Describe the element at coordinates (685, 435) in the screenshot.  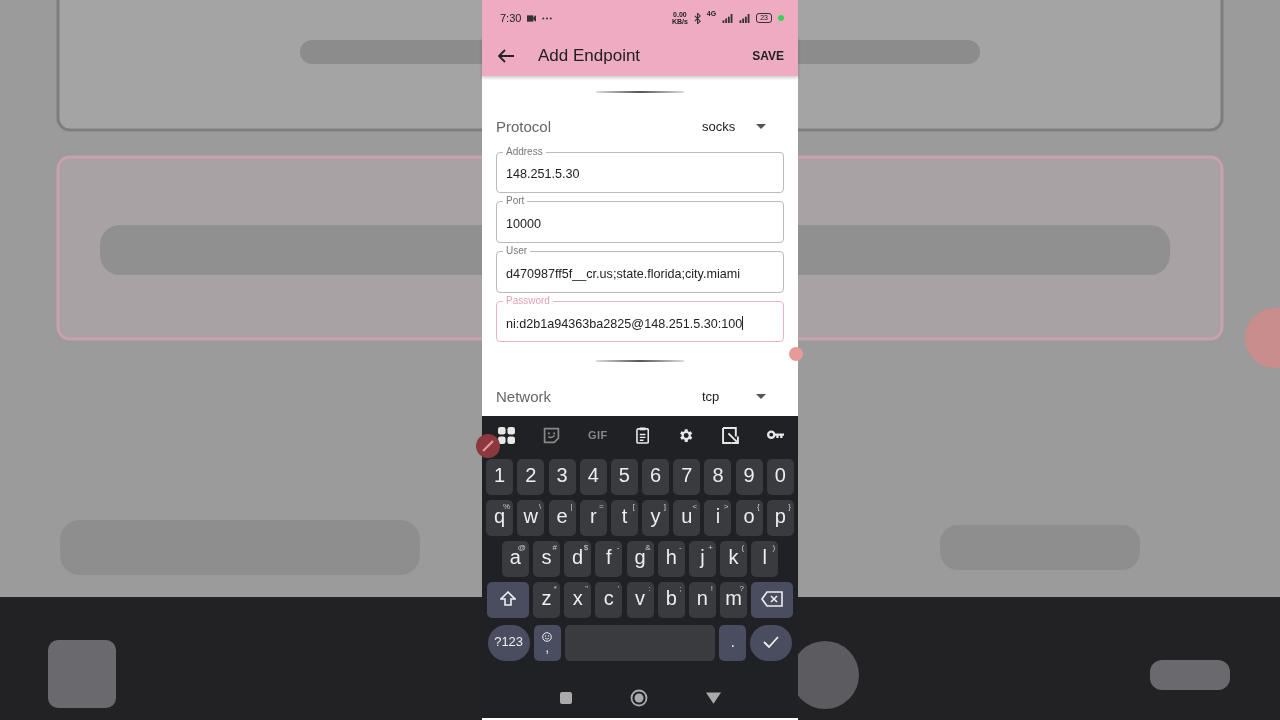
I see `settings-icon` at that location.